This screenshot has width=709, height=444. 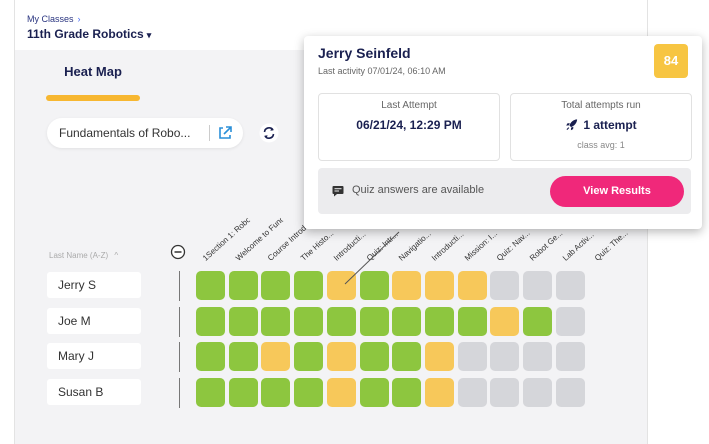 What do you see at coordinates (382, 71) in the screenshot?
I see `popup-last-activity: Last activity 07/01/24, 06:10 AM` at bounding box center [382, 71].